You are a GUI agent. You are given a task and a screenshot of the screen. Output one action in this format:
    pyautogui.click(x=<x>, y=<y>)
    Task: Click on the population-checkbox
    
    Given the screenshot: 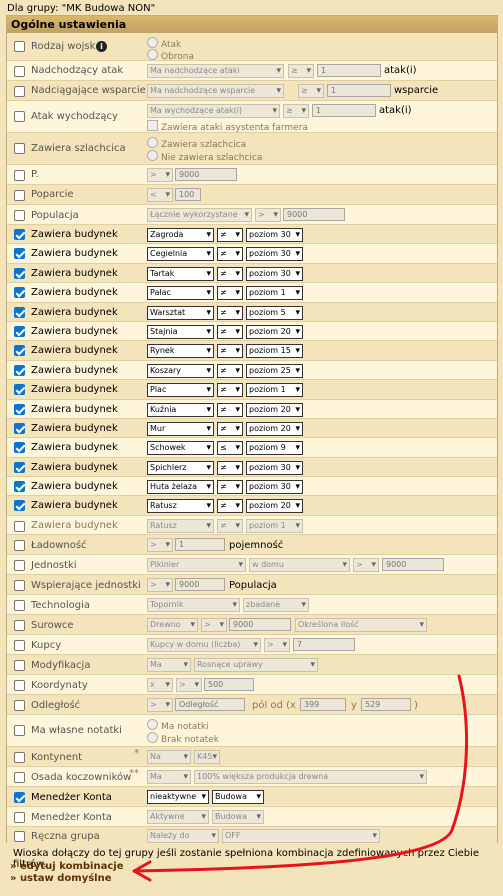 What is the action you would take?
    pyautogui.click(x=19, y=215)
    